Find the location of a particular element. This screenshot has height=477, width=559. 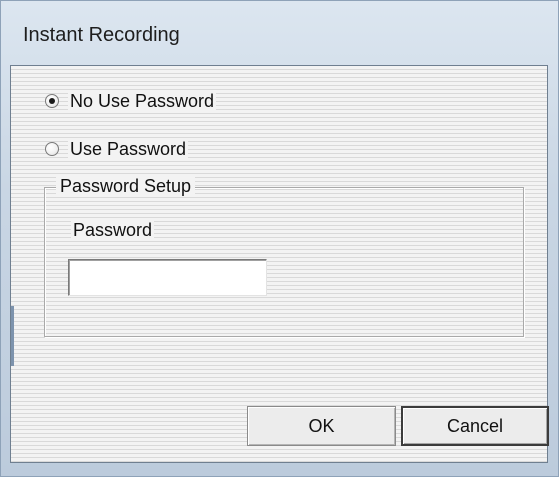

use-password-radio is located at coordinates (52, 149).